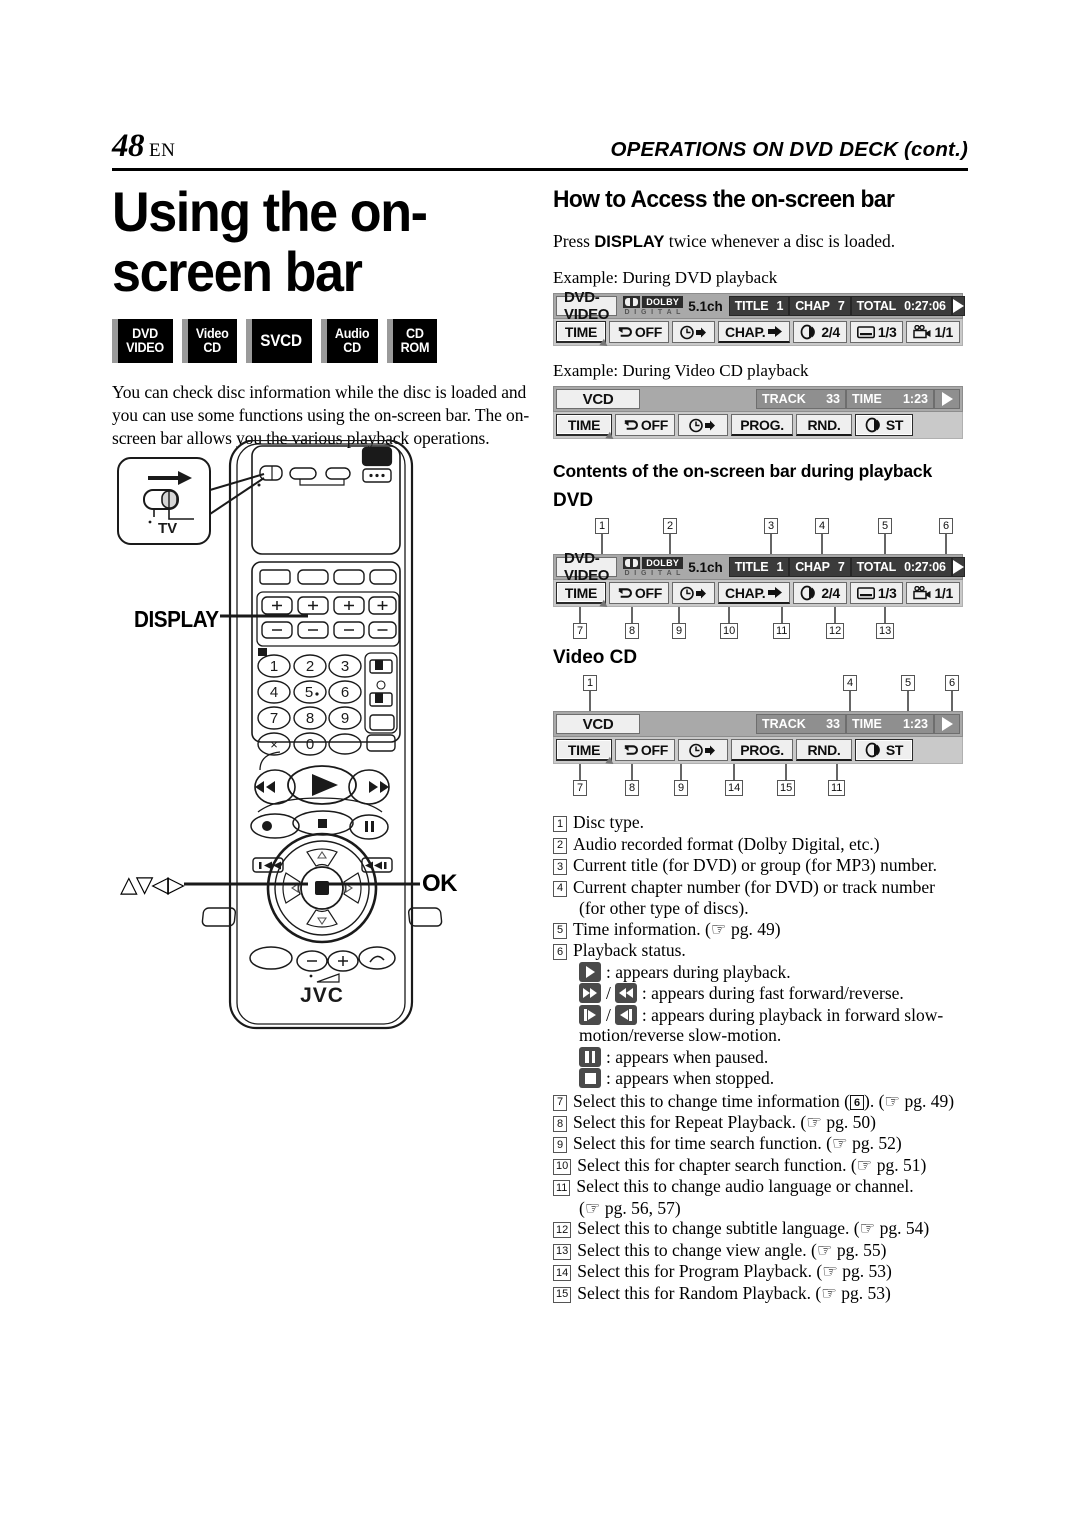  I want to click on callout-8: 8, so click(632, 788).